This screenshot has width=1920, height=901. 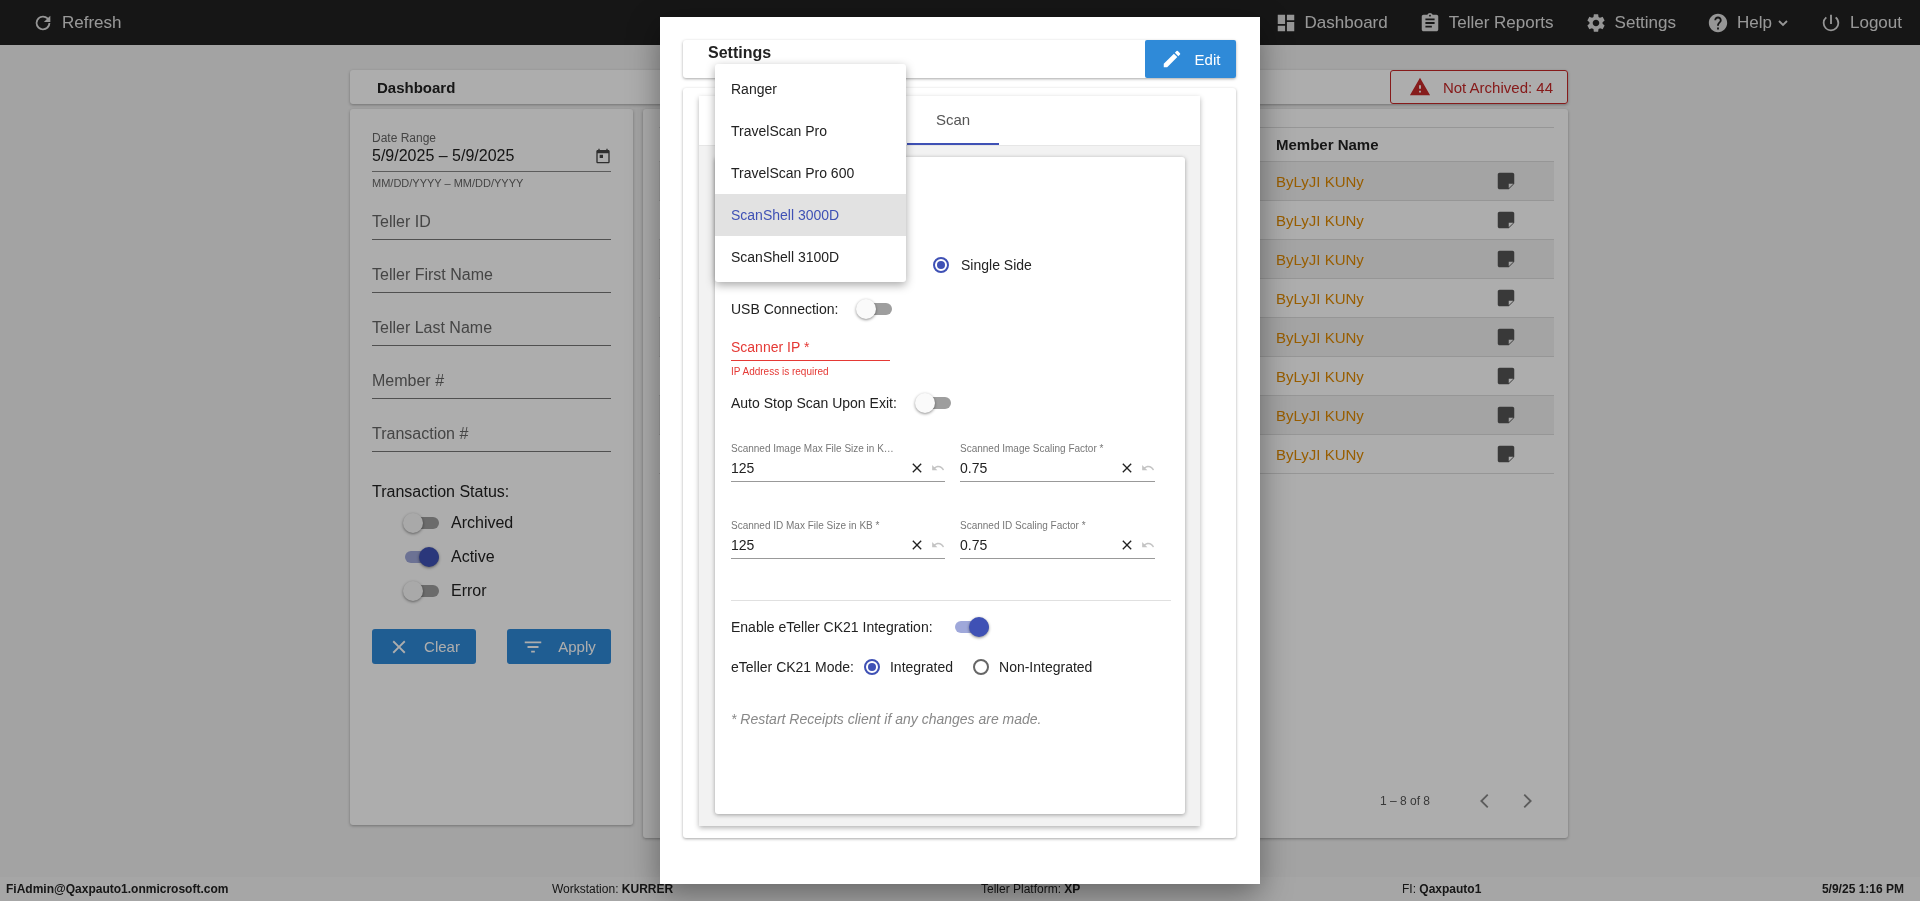 I want to click on toggle-label: Error, so click(x=469, y=591).